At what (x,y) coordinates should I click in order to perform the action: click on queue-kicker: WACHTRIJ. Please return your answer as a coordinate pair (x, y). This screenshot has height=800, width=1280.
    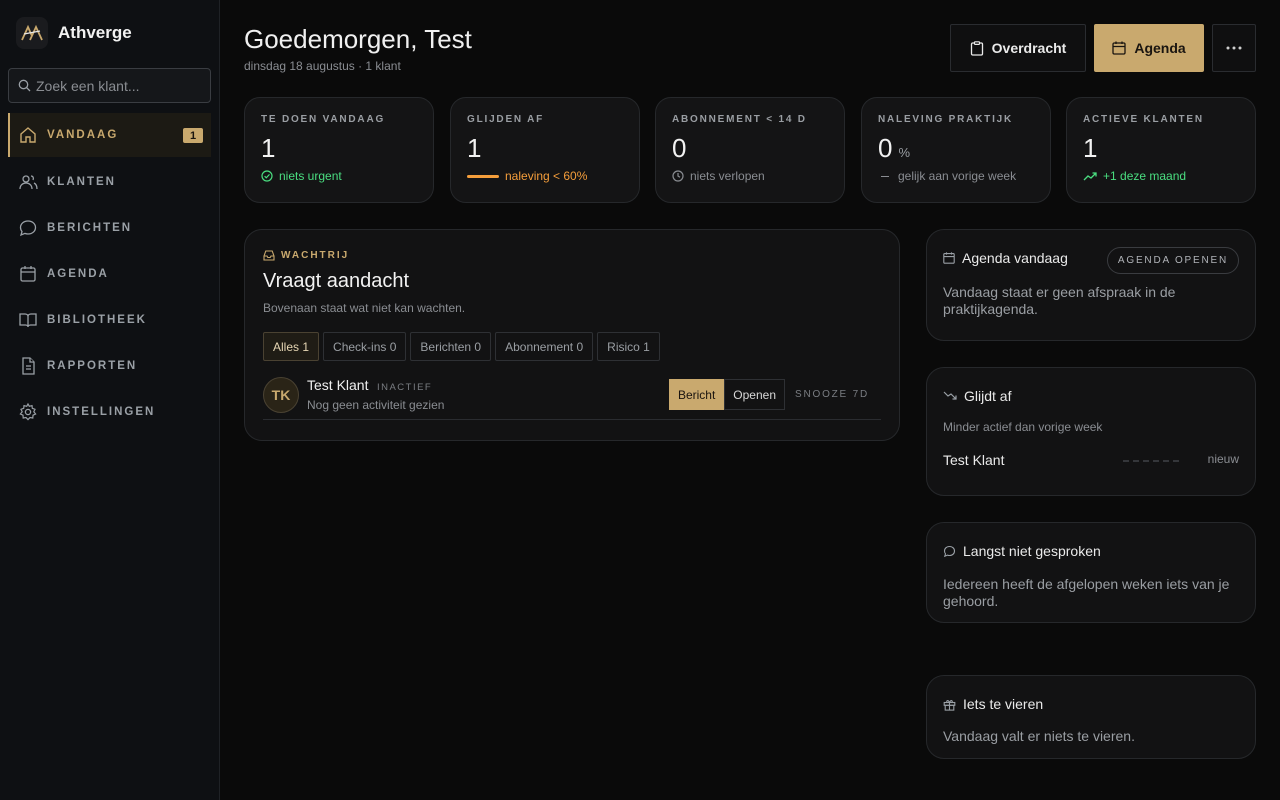
    Looking at the image, I should click on (572, 255).